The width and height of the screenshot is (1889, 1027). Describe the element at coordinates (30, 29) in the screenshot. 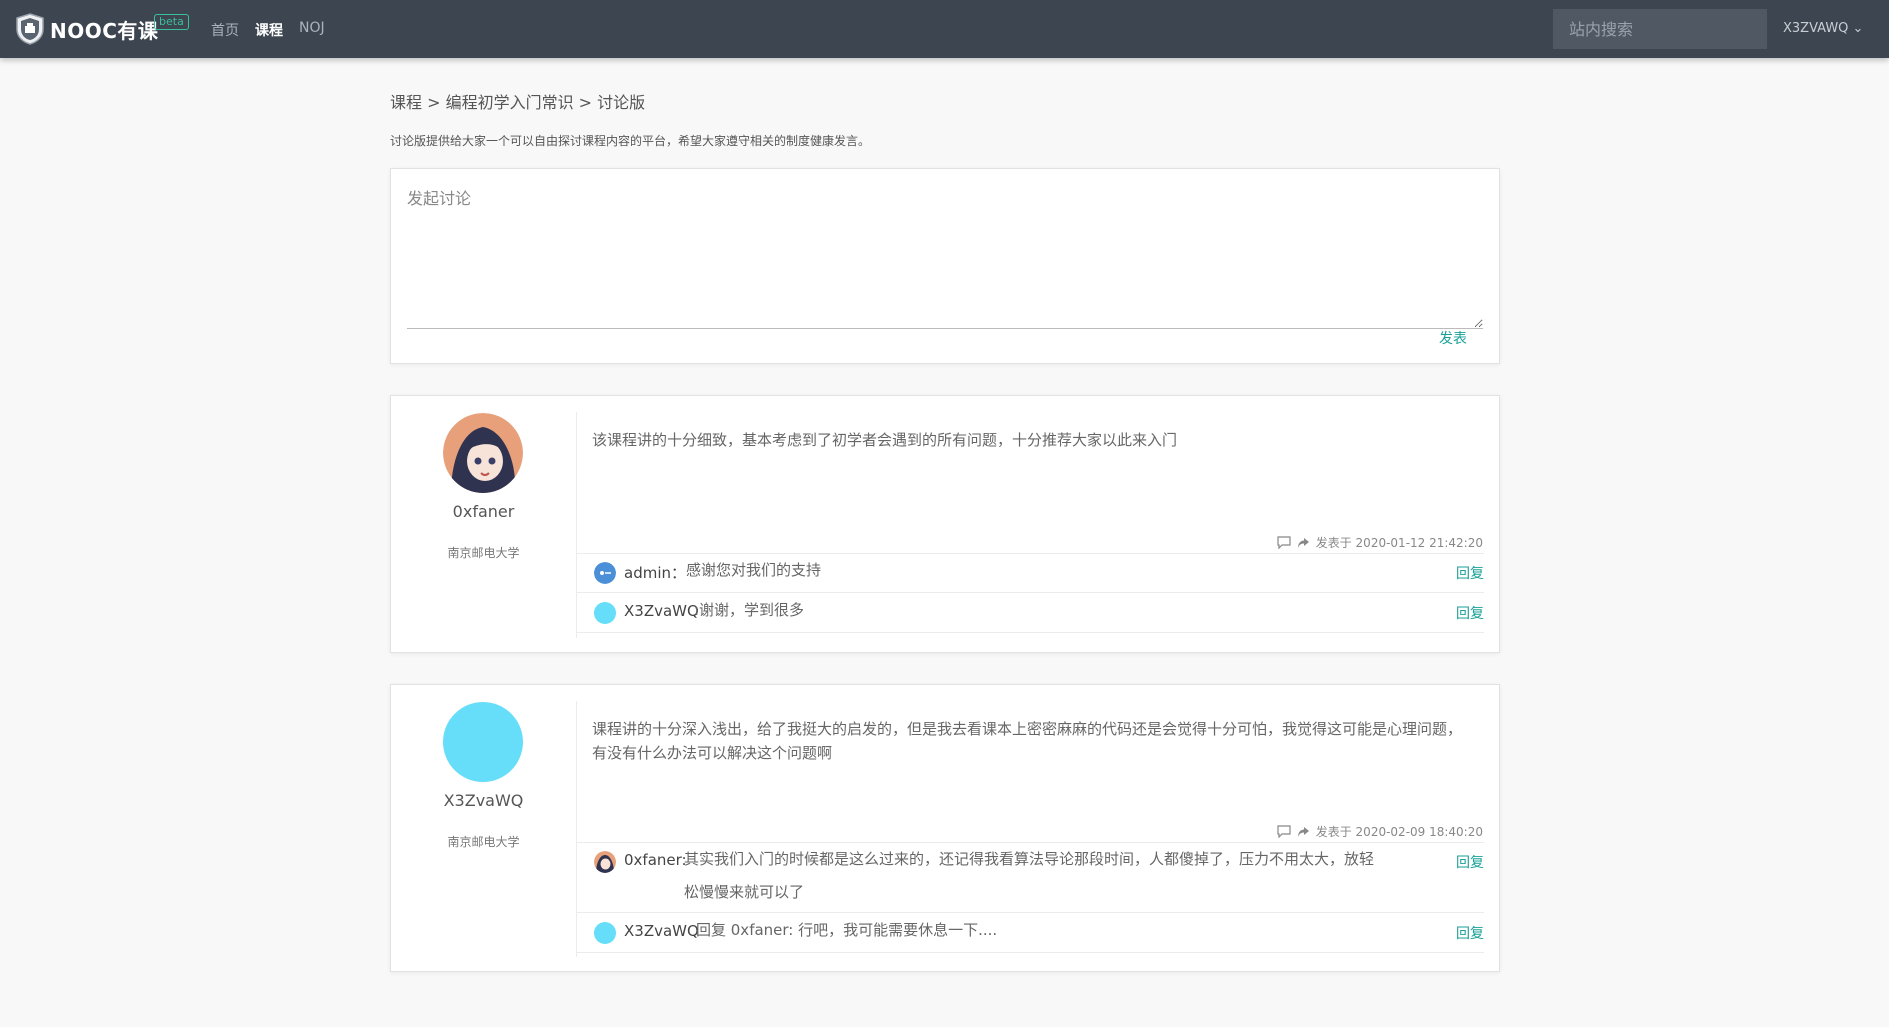

I see `shield-logo-icon` at that location.